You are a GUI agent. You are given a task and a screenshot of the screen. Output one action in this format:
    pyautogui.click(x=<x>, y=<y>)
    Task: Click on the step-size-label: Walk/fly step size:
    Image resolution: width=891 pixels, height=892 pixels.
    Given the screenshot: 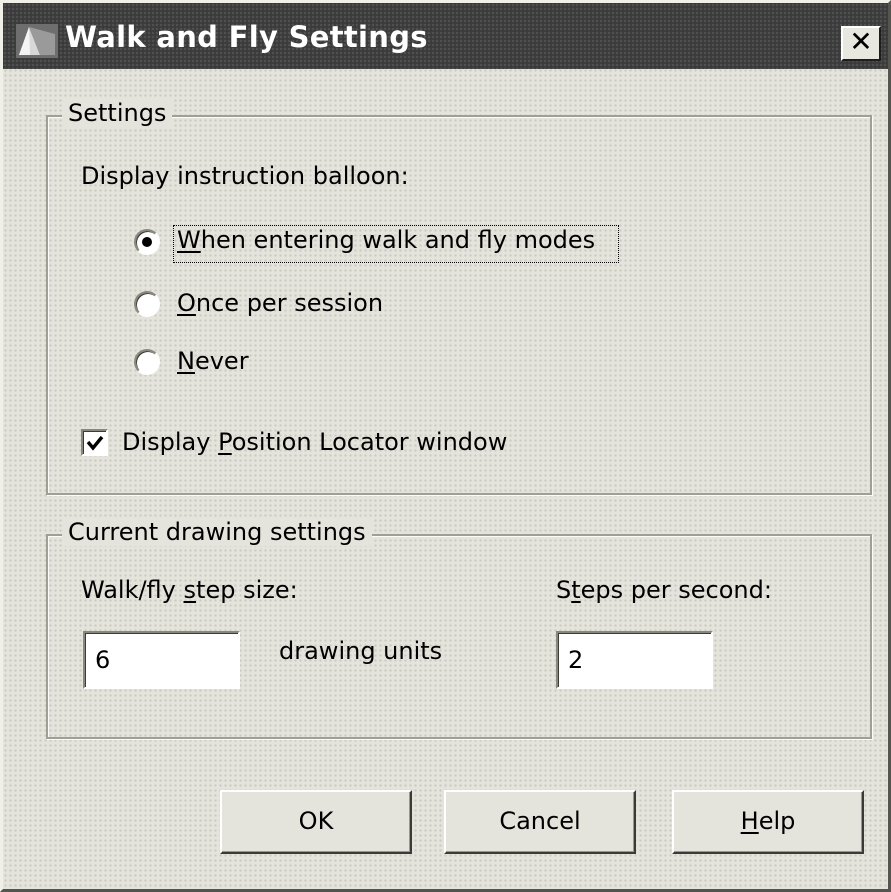 What is the action you would take?
    pyautogui.click(x=189, y=590)
    